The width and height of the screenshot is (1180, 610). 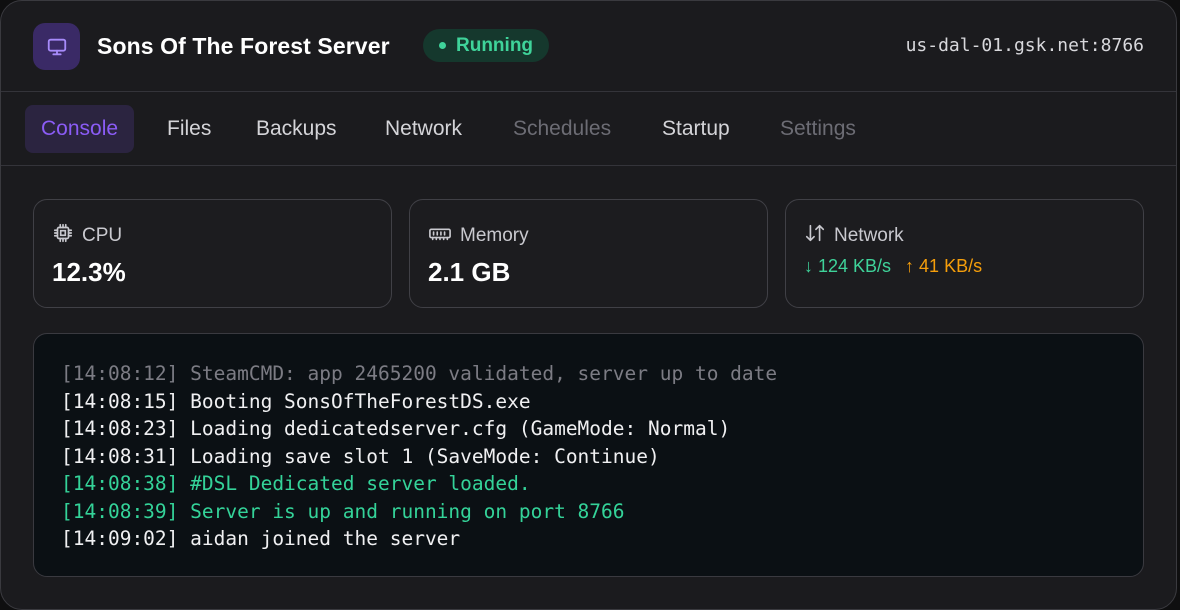 What do you see at coordinates (1025, 45) in the screenshot?
I see `server-address: us-dal-01.gsk.net:8766` at bounding box center [1025, 45].